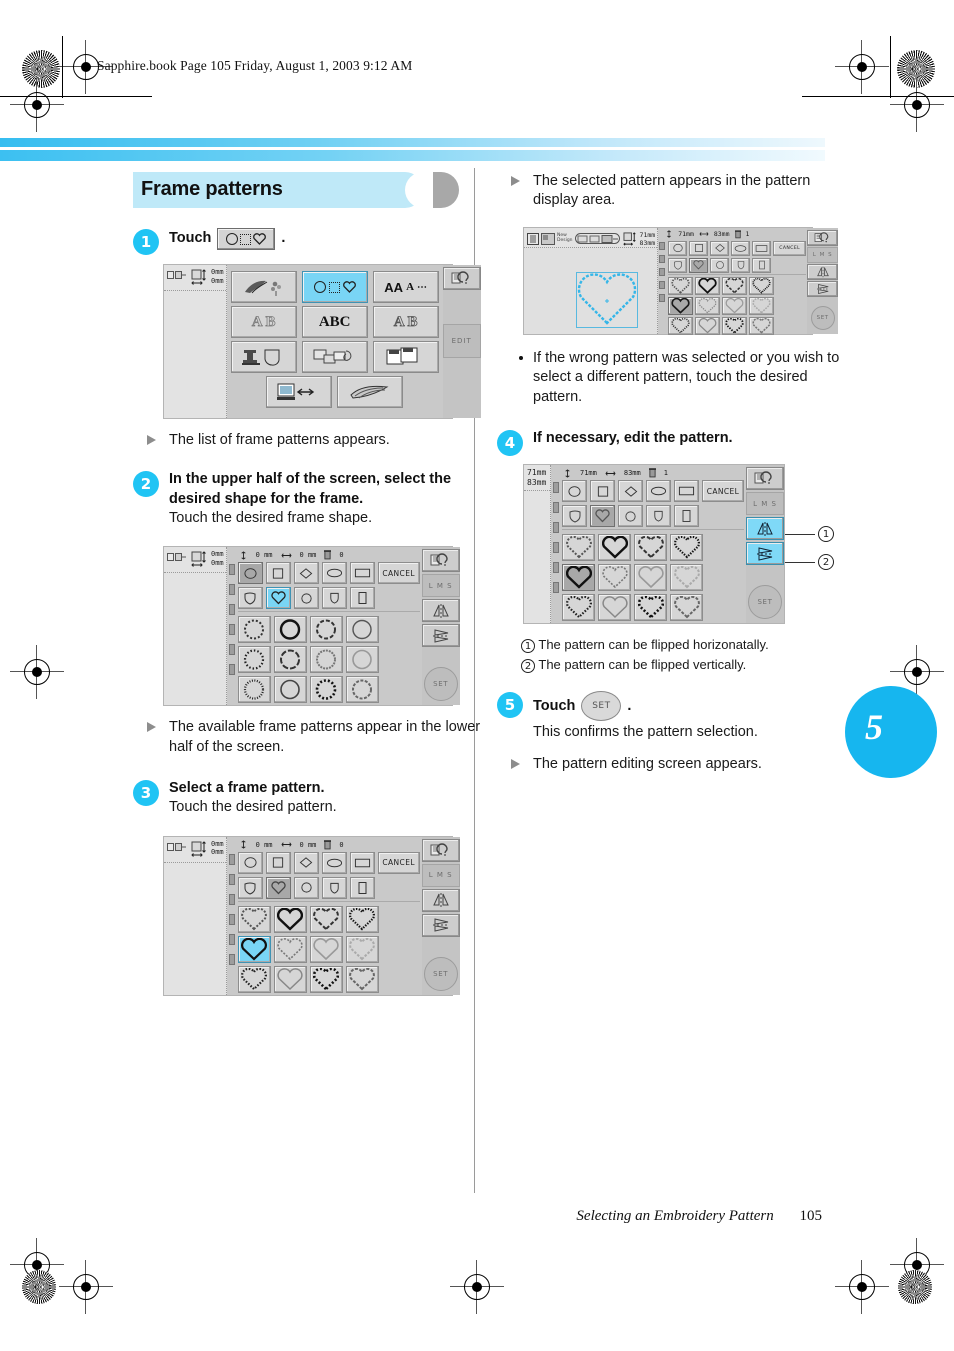 Image resolution: width=954 pixels, height=1351 pixels. What do you see at coordinates (263, 357) in the screenshot?
I see `category-quilting-patterns` at bounding box center [263, 357].